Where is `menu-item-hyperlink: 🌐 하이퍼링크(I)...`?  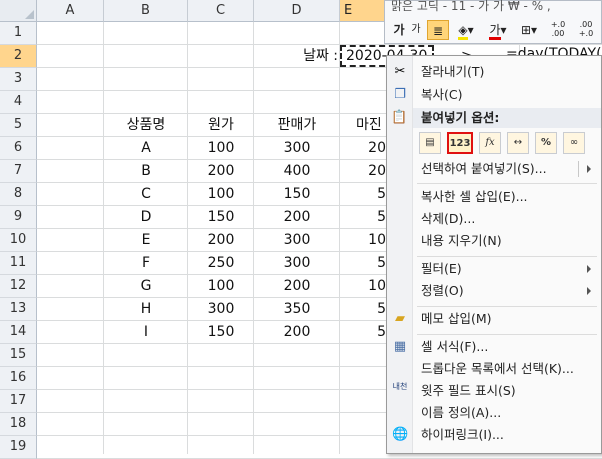 menu-item-hyperlink: 🌐 하이퍼링크(I)... is located at coordinates (494, 435).